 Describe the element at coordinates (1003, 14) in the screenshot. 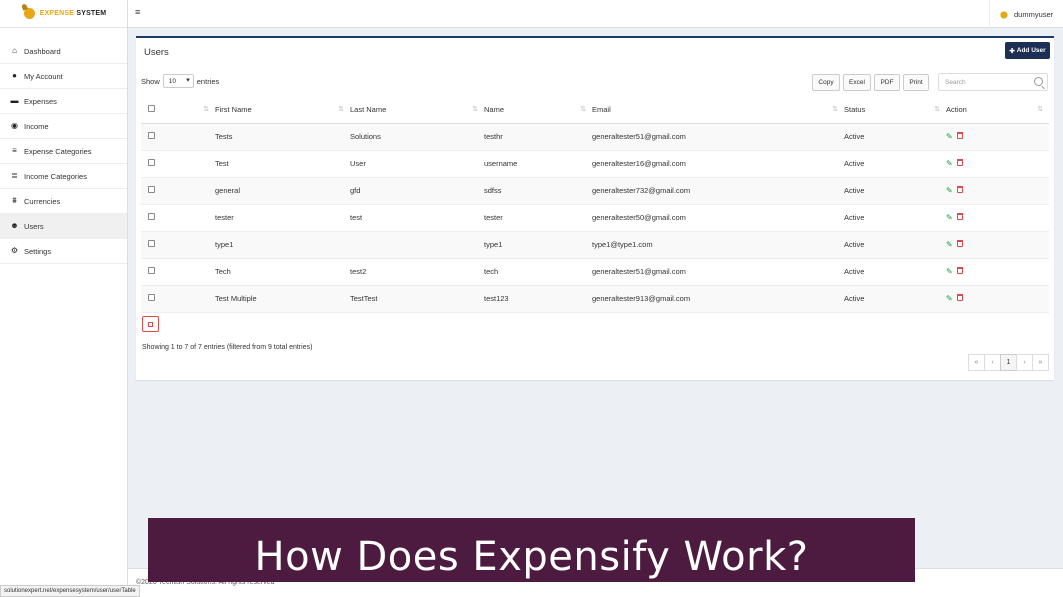

I see `user-avatar-icon` at that location.